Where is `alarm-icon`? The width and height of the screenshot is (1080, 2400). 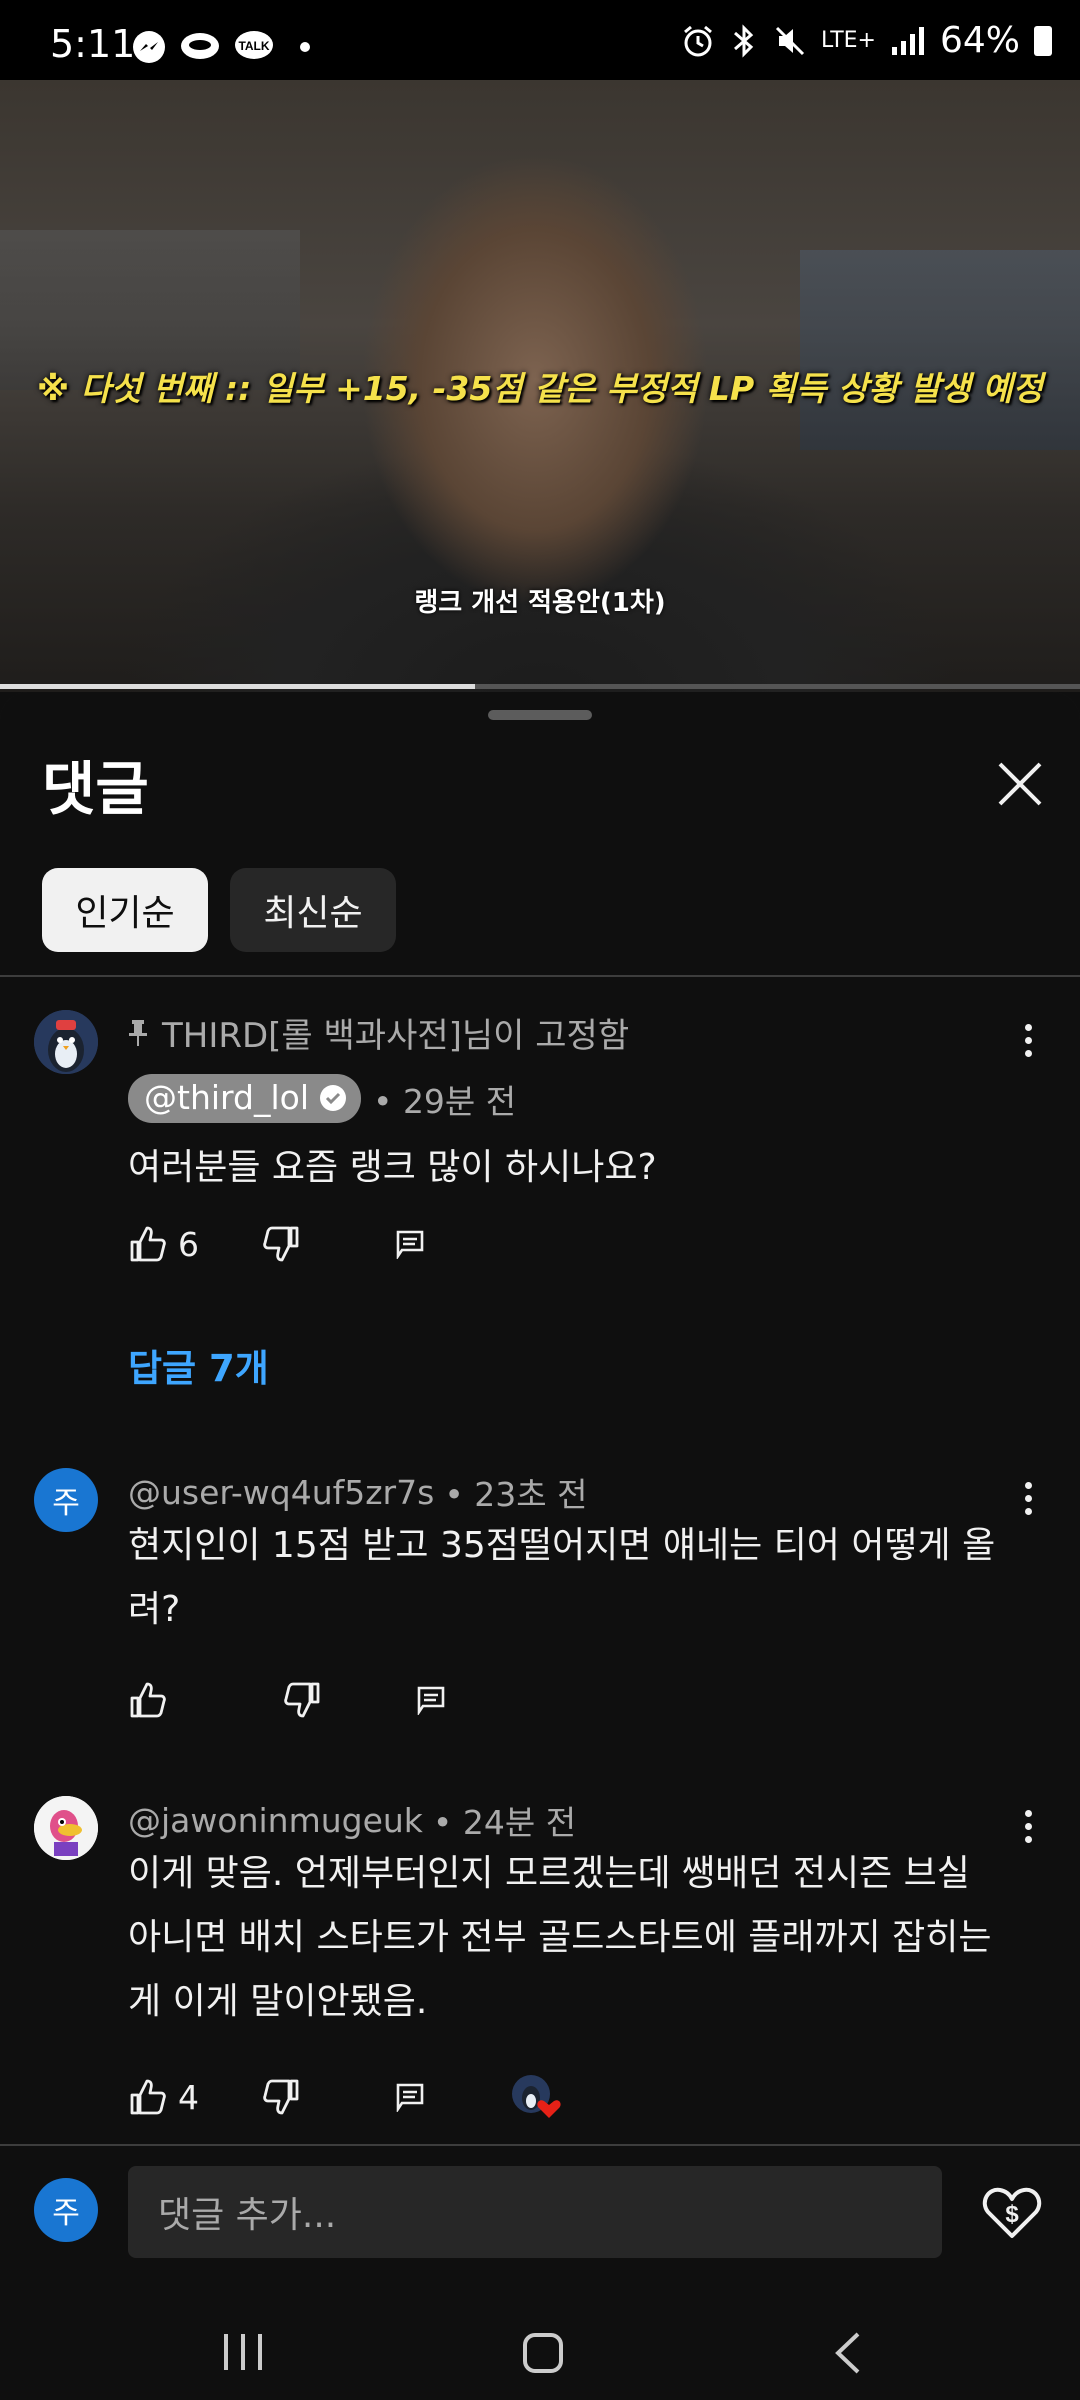 alarm-icon is located at coordinates (698, 40).